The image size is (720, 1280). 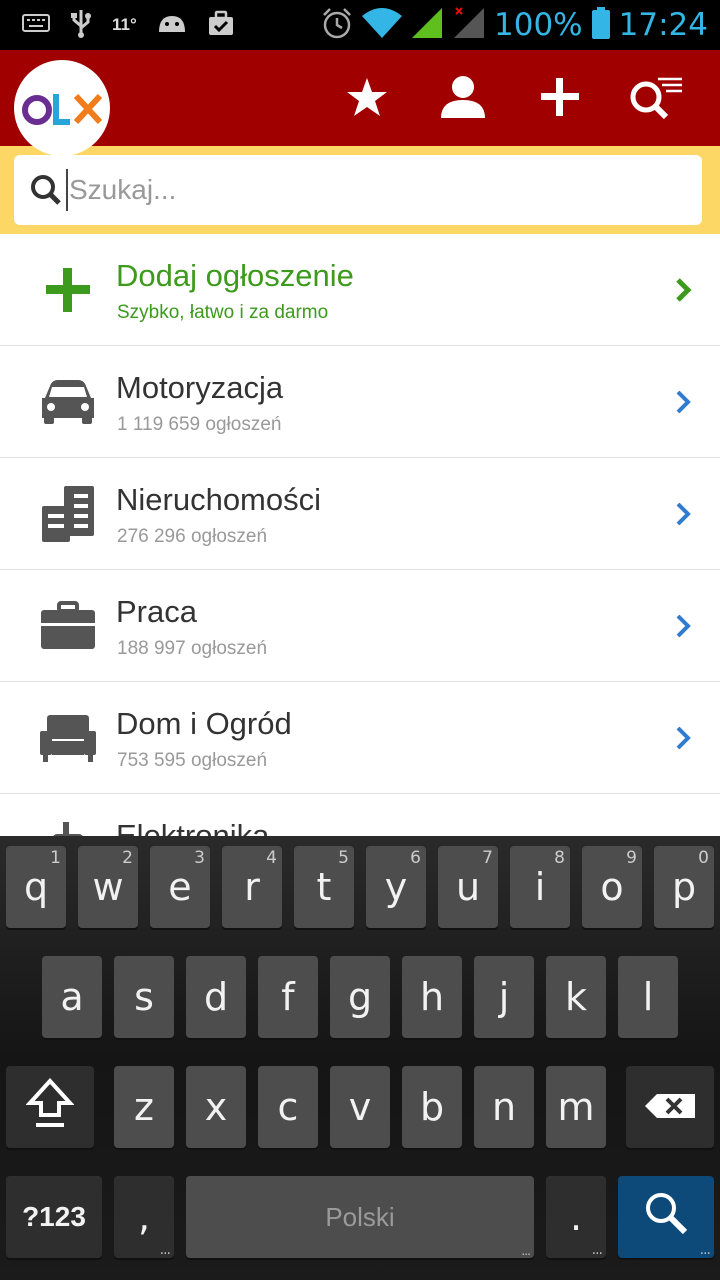 I want to click on key-hint: 5, so click(x=343, y=858).